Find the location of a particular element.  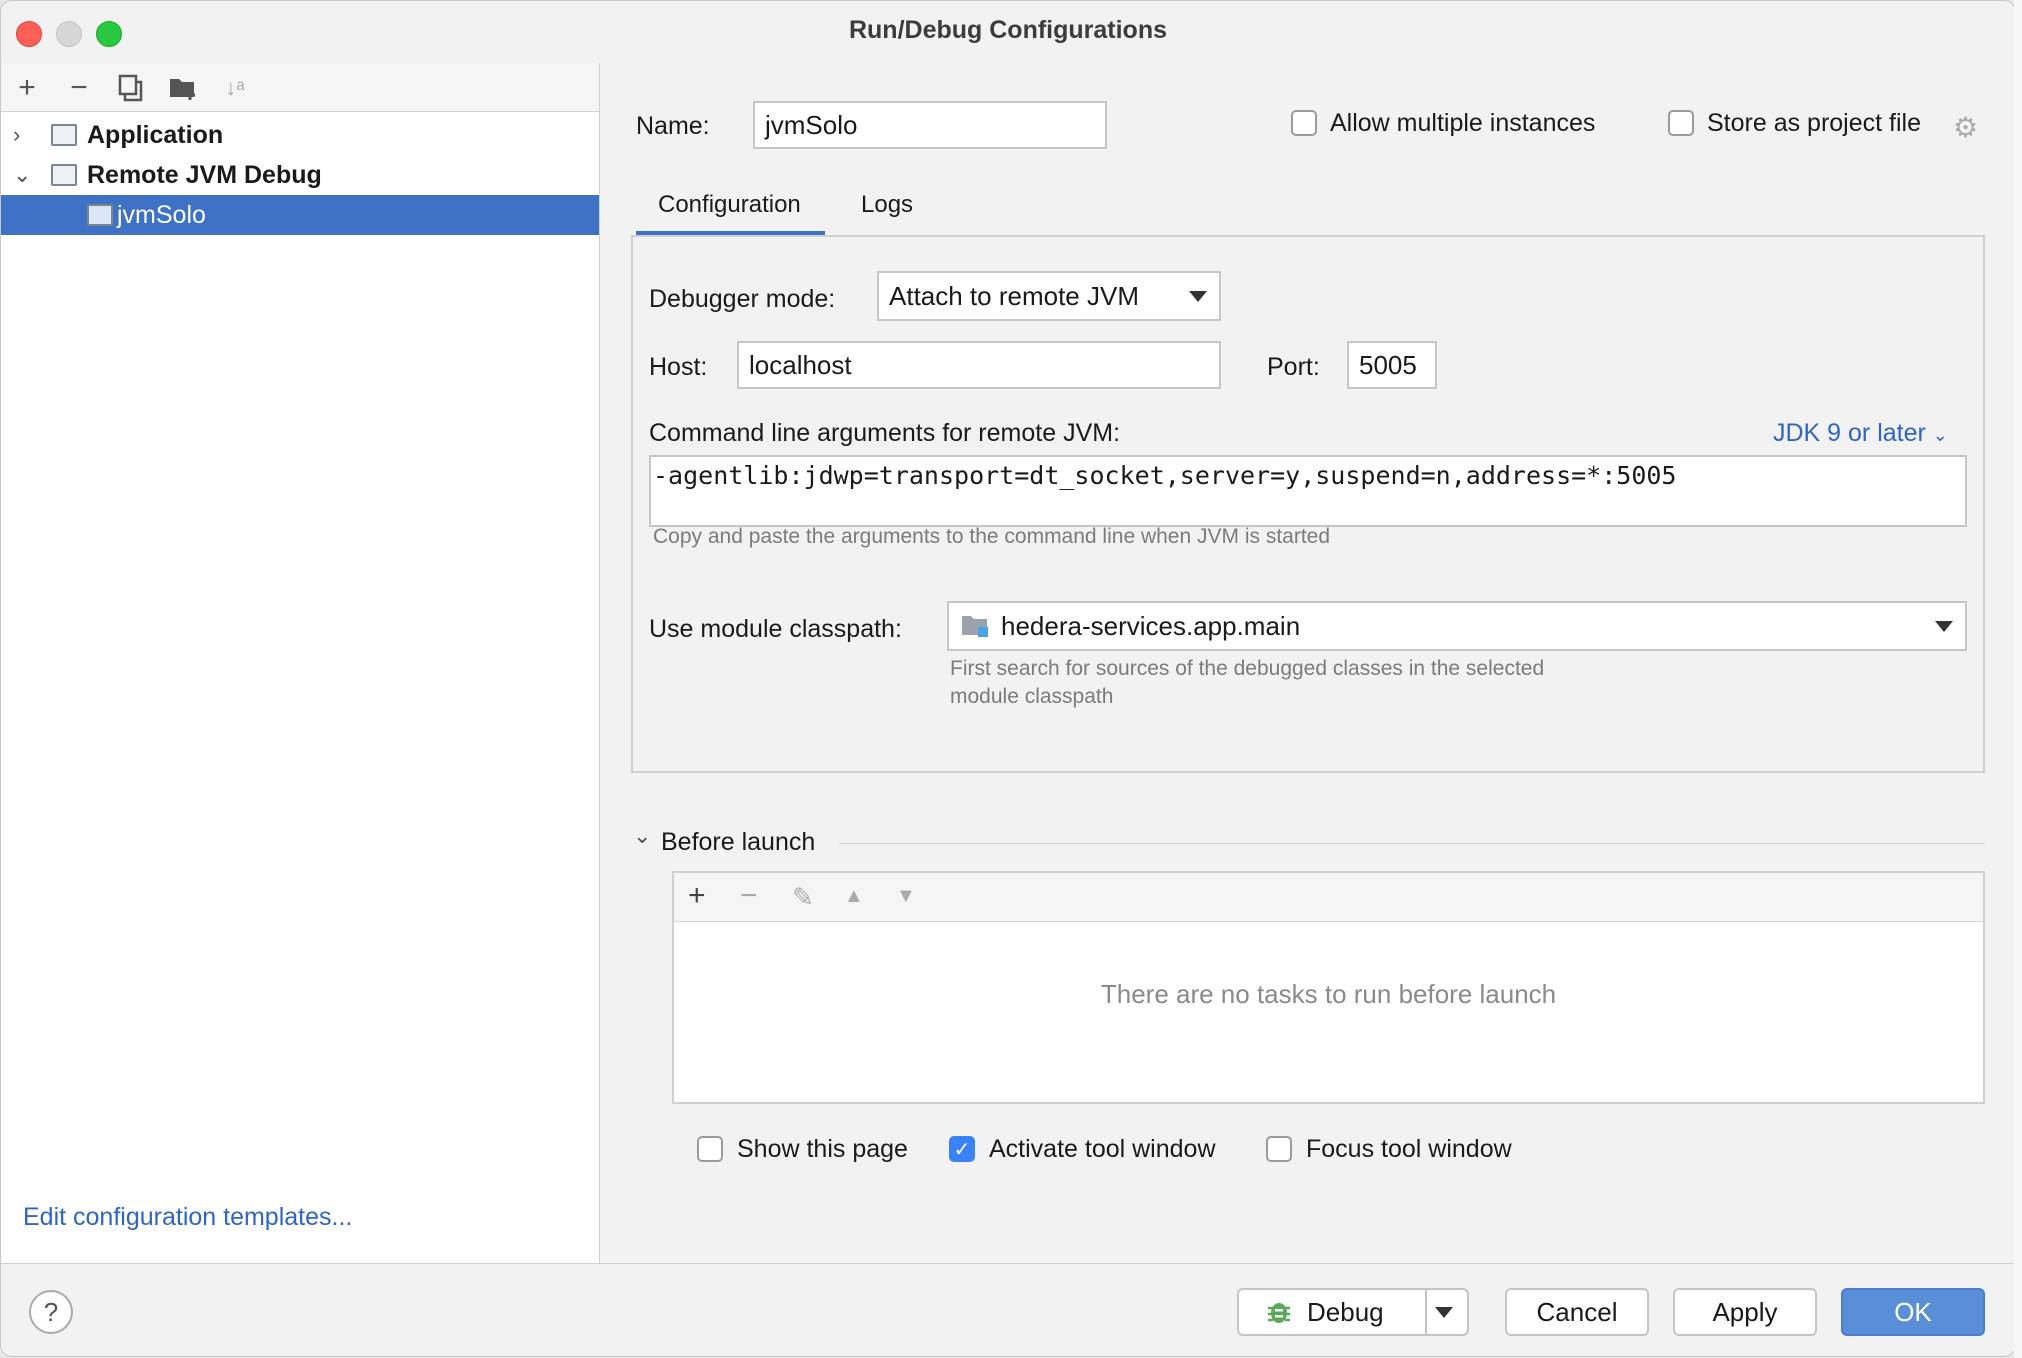

module-hint-line-2: module classpath is located at coordinates (1032, 696).